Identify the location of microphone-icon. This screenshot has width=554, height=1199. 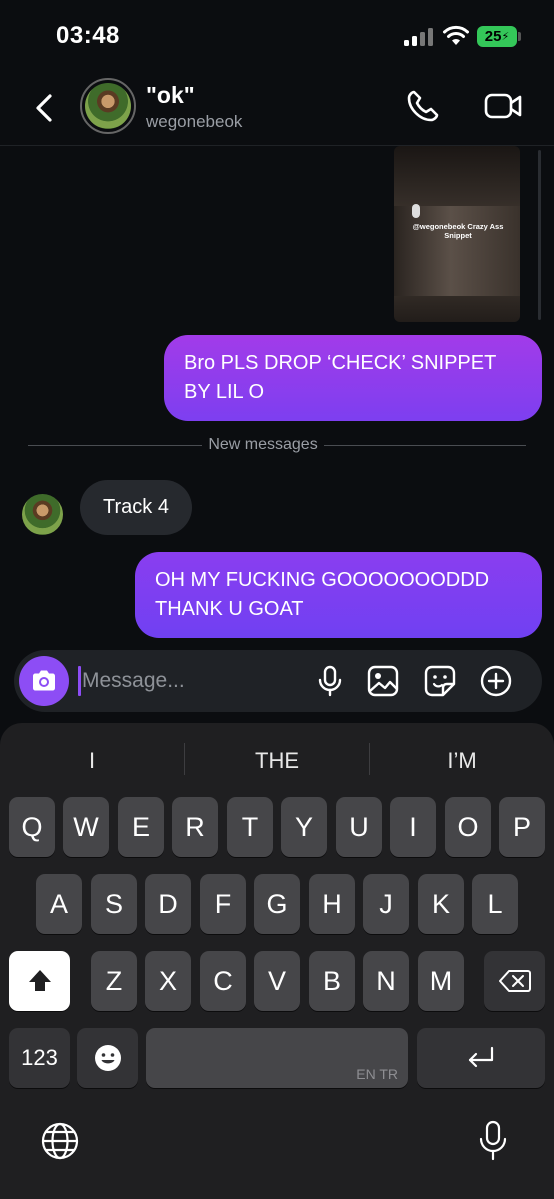
(330, 681).